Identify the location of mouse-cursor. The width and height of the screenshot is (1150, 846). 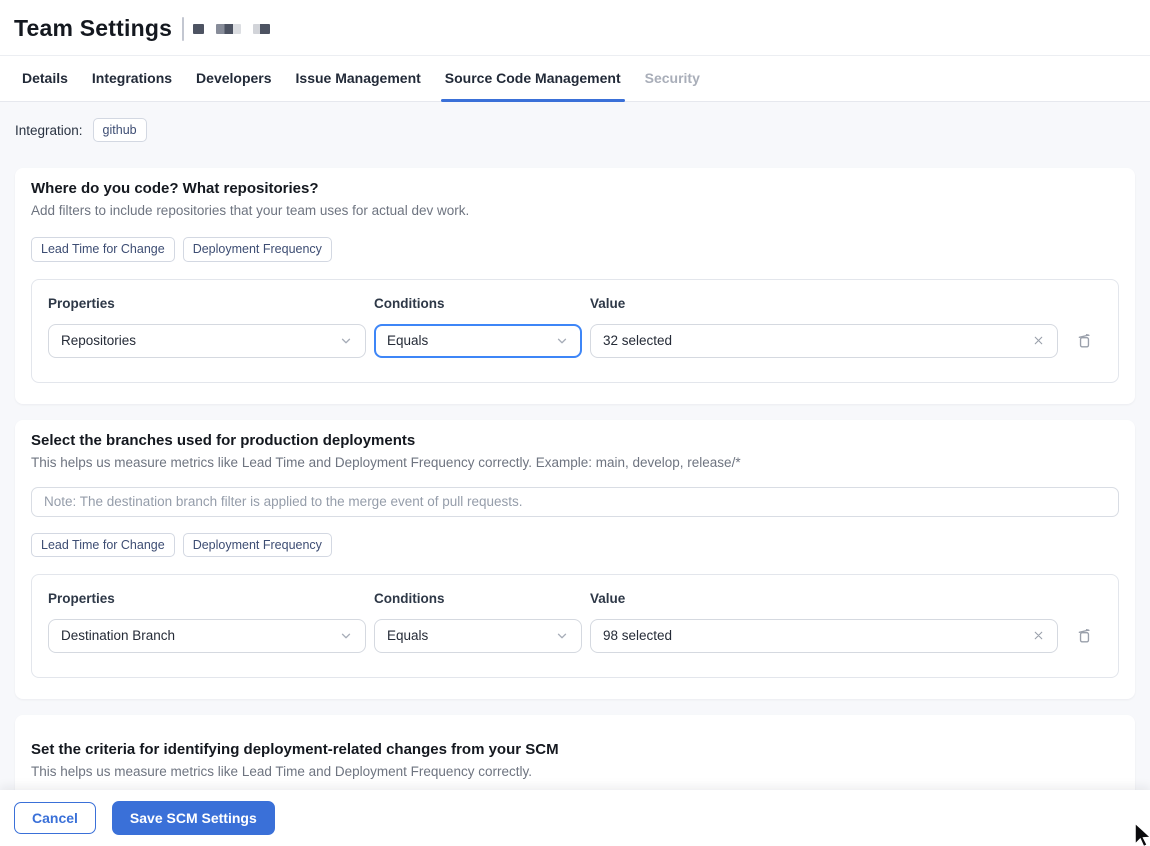
(1140, 833).